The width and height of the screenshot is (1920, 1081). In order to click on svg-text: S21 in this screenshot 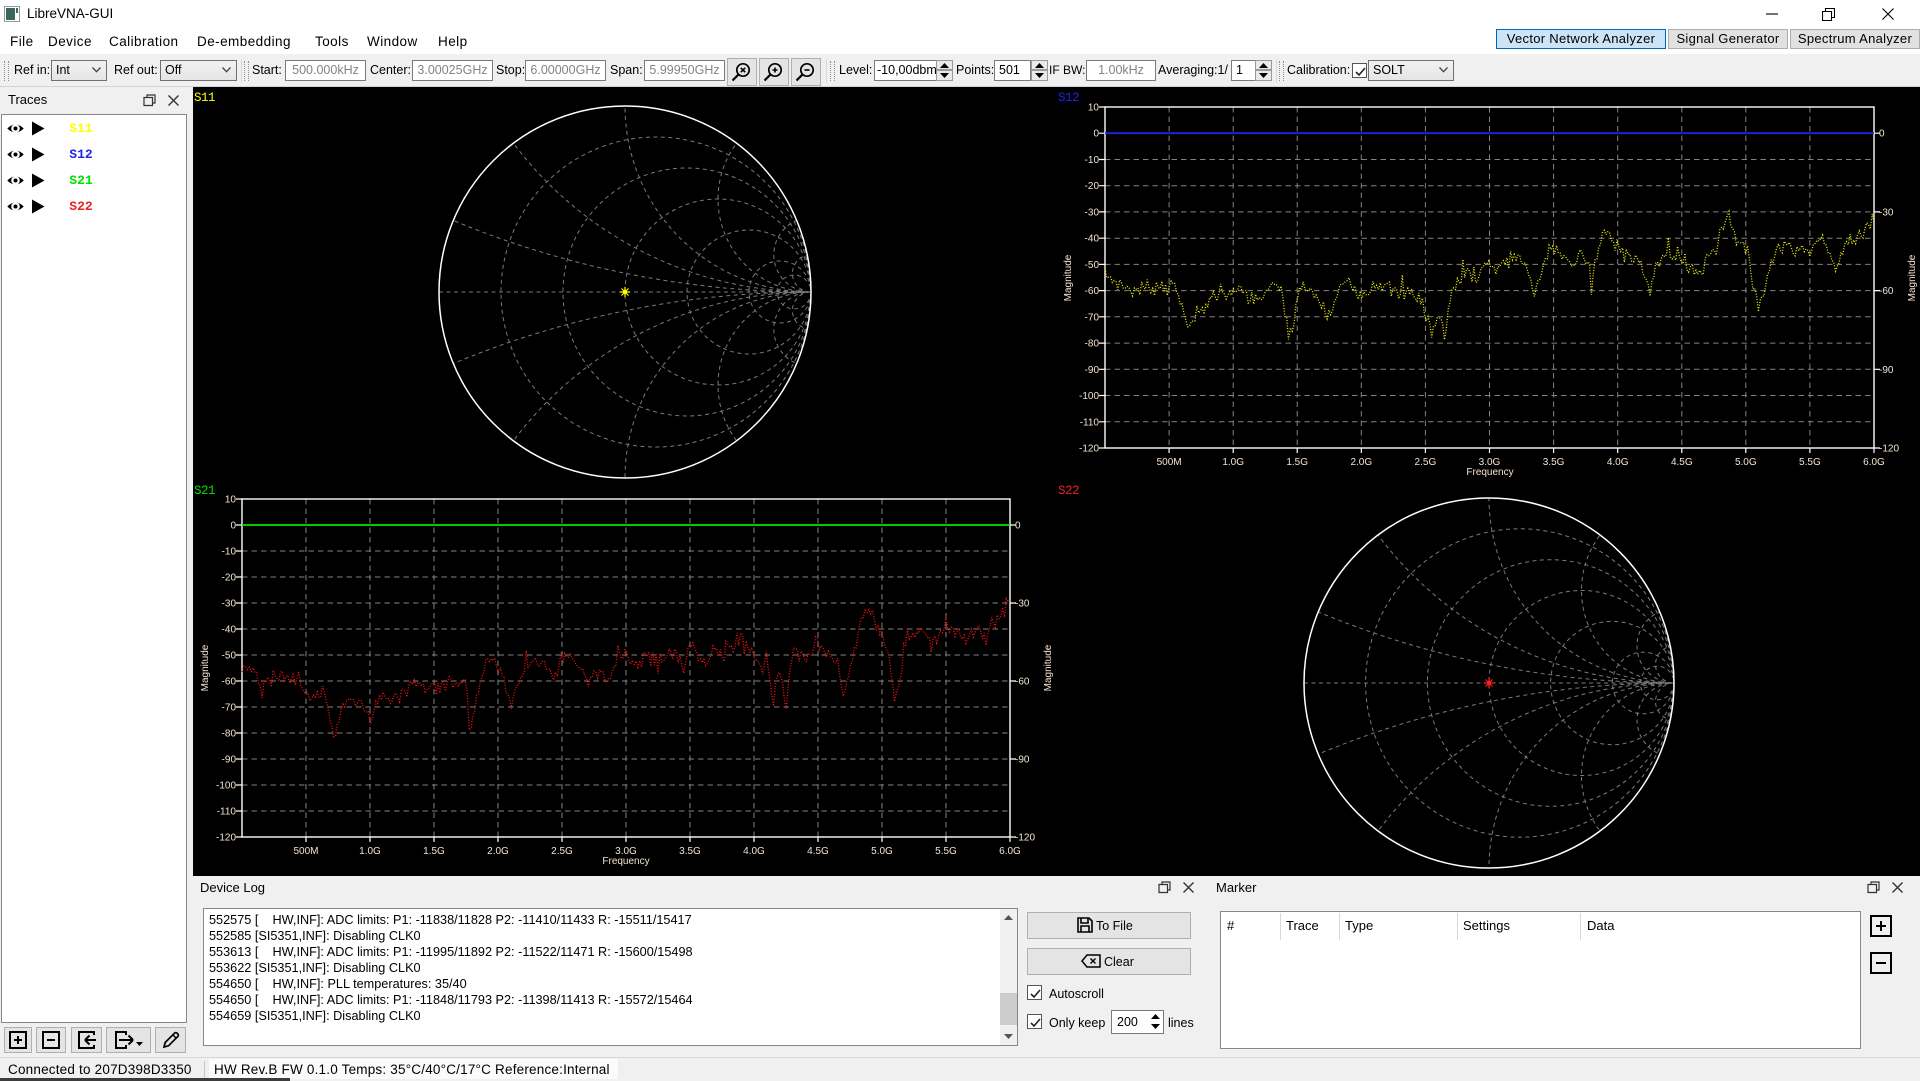, I will do `click(204, 491)`.